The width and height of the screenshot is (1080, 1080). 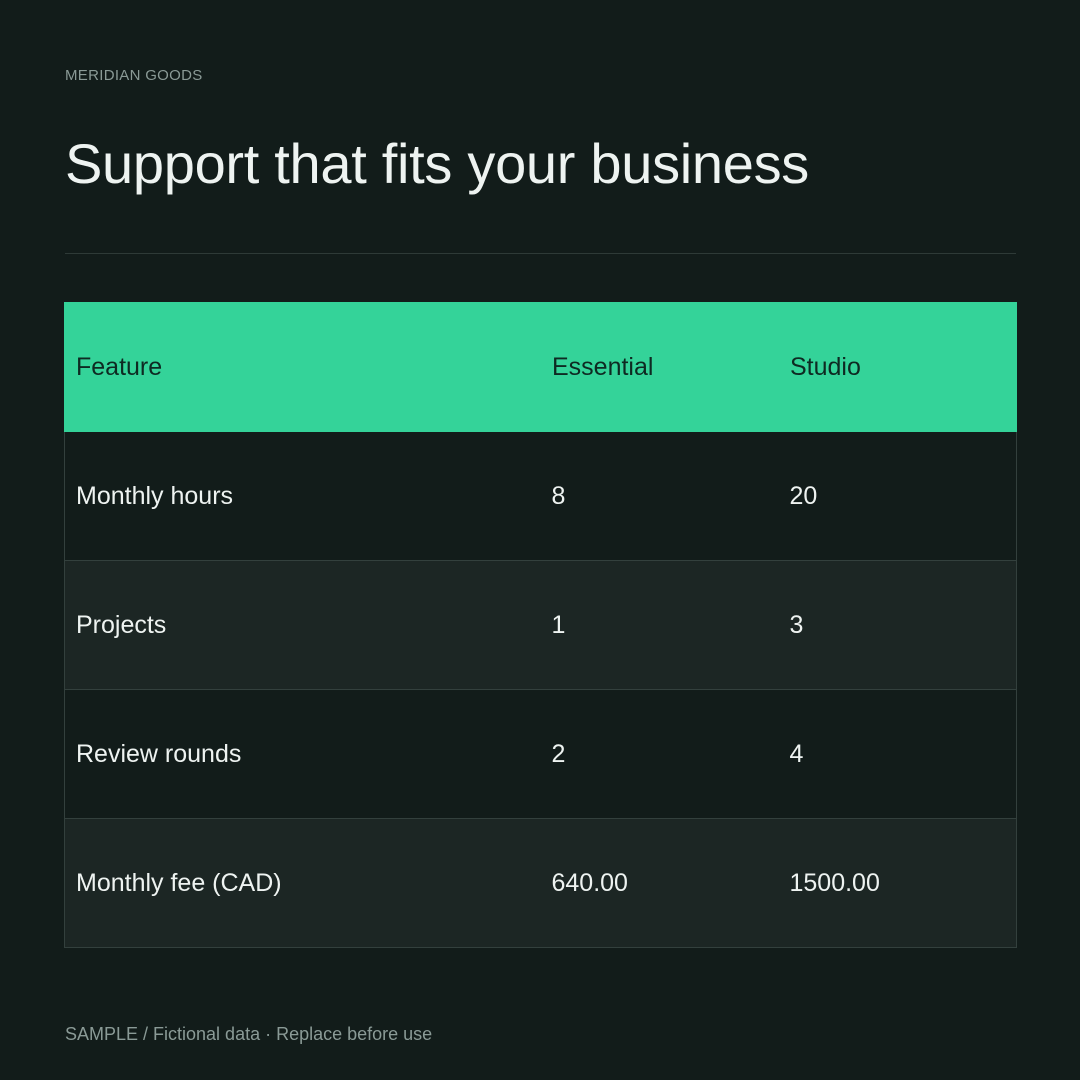 What do you see at coordinates (659, 367) in the screenshot?
I see `header-essential: Essential` at bounding box center [659, 367].